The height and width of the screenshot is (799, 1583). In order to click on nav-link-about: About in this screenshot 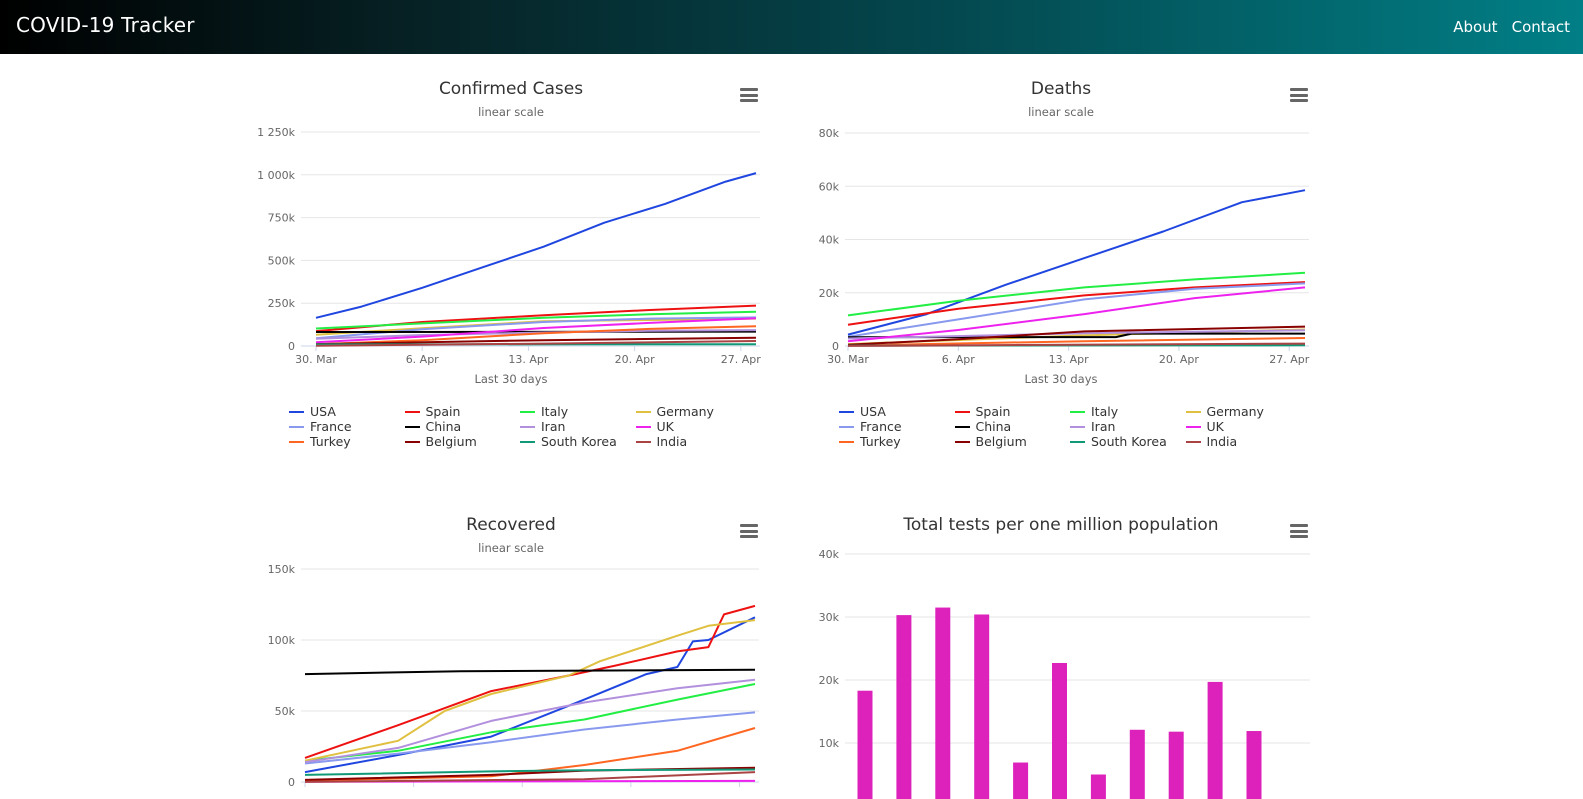, I will do `click(1475, 27)`.